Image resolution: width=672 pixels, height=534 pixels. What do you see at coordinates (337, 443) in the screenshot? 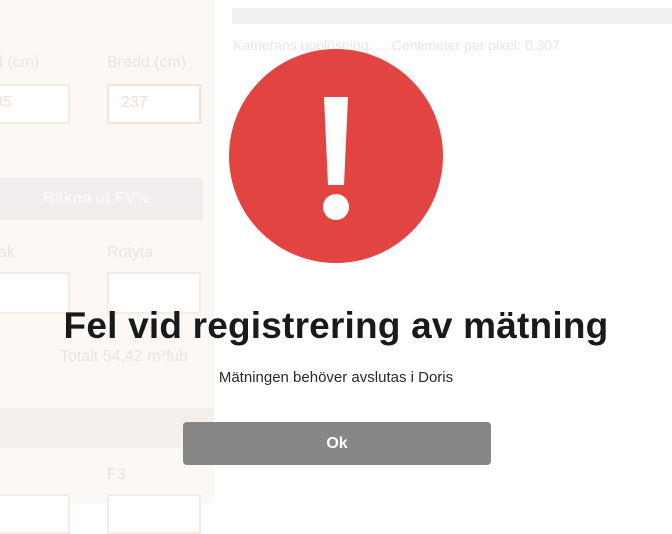
I see `ok-button: Ok` at bounding box center [337, 443].